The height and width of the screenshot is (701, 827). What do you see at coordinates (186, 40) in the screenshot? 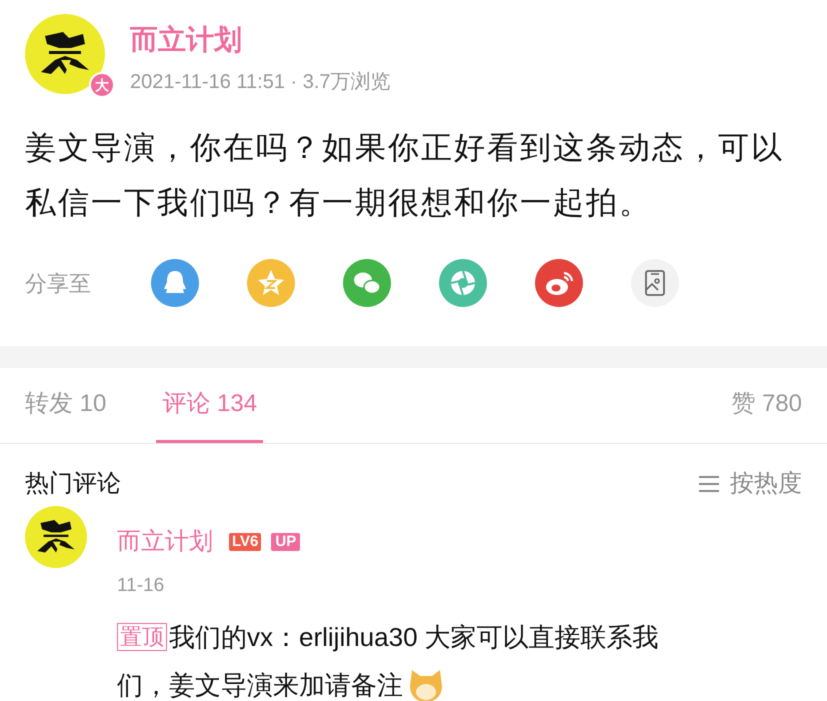
I see `author-name: 而立计划` at bounding box center [186, 40].